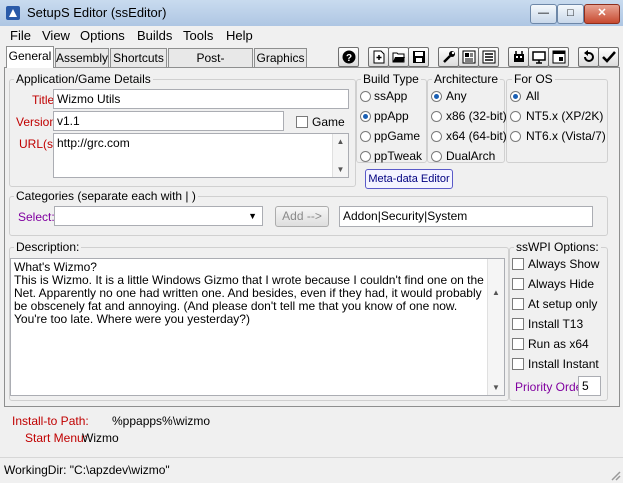 This screenshot has height=483, width=623. I want to click on description-legend: Description:, so click(48, 247).